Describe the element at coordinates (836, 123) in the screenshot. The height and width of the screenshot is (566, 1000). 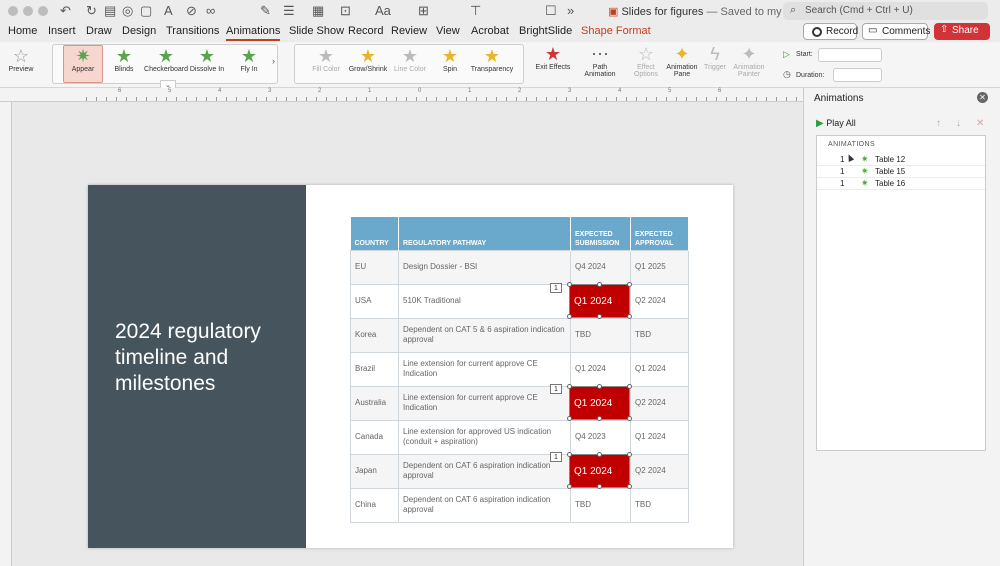
I see `play-all-button: ▶ Play All` at that location.